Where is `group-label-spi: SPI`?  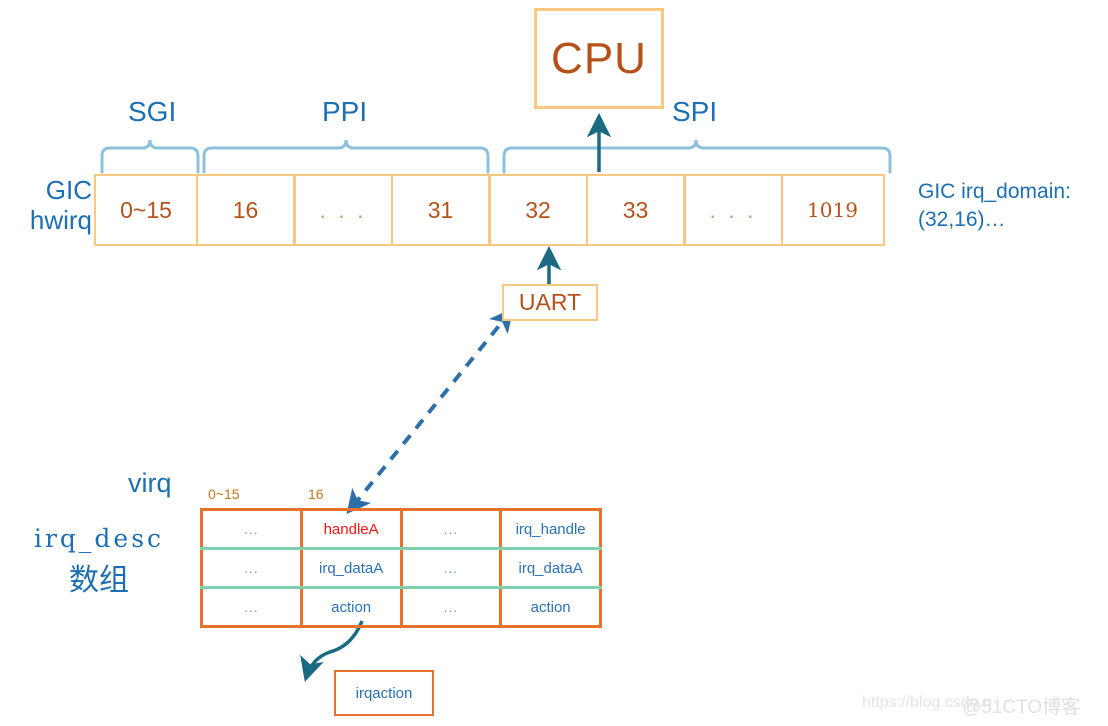
group-label-spi: SPI is located at coordinates (695, 111).